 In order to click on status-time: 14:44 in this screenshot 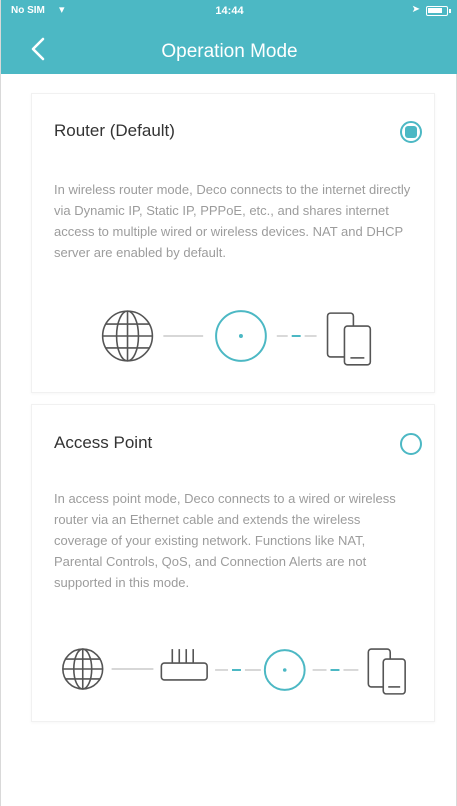, I will do `click(229, 11)`.